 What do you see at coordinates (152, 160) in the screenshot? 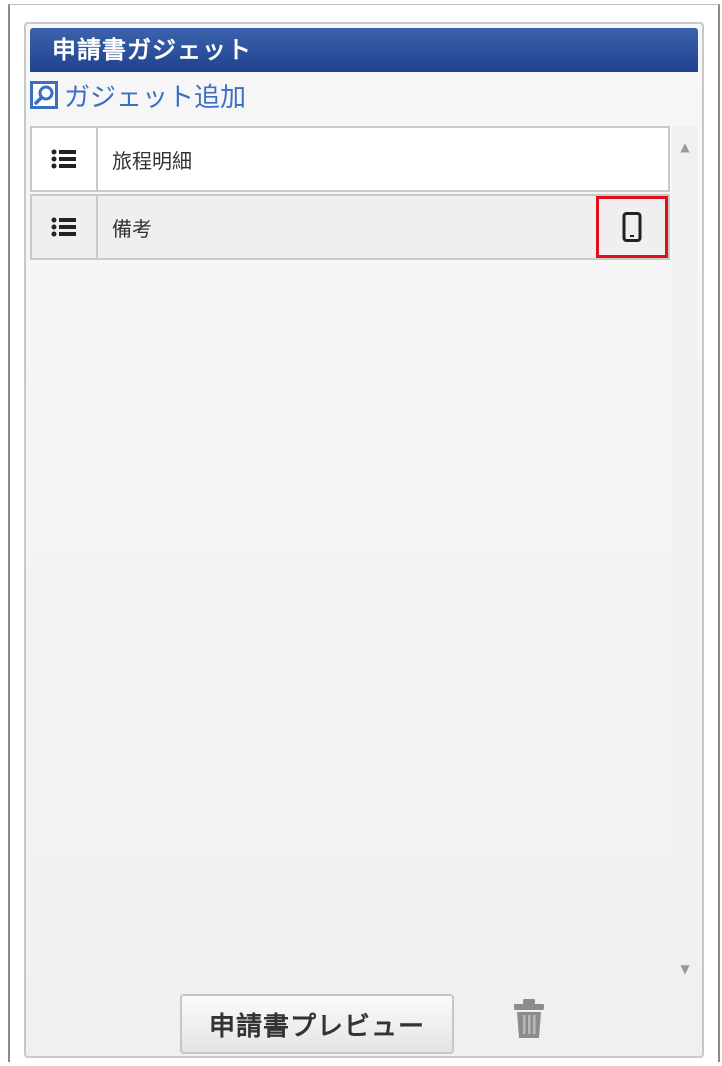
I see `gadget-name: 旅程明細` at bounding box center [152, 160].